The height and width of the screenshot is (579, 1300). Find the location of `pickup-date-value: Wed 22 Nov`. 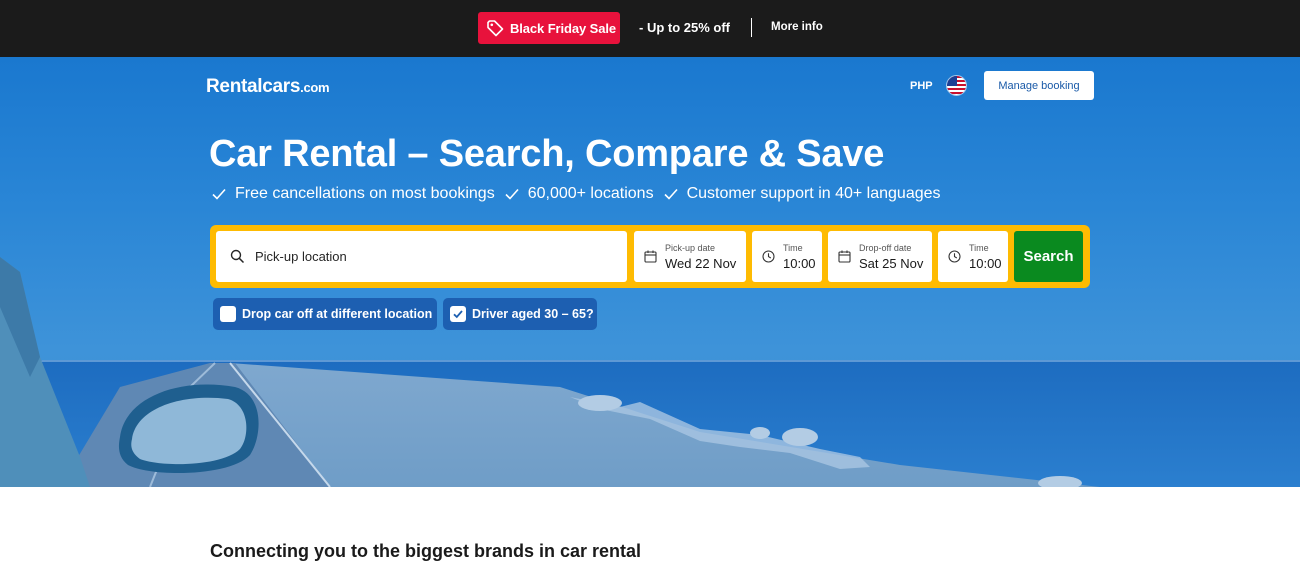

pickup-date-value: Wed 22 Nov is located at coordinates (701, 263).